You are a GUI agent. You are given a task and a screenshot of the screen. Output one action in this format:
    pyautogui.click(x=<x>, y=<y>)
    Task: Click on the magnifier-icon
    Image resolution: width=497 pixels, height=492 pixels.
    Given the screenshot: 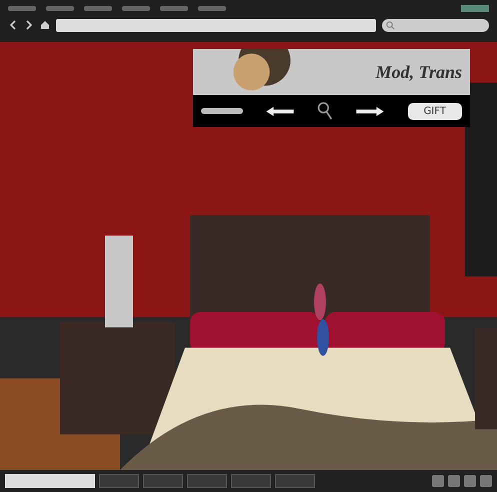 What is the action you would take?
    pyautogui.click(x=325, y=111)
    